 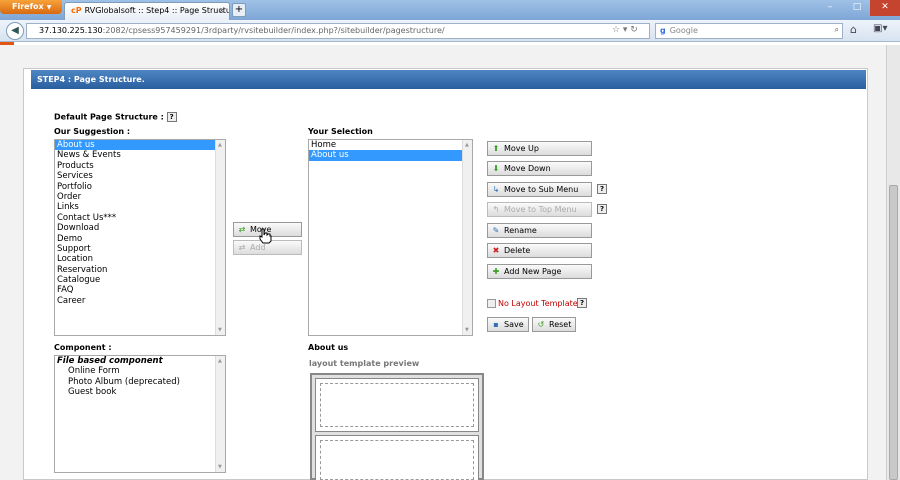 I want to click on delete-icon: ✖, so click(x=496, y=250).